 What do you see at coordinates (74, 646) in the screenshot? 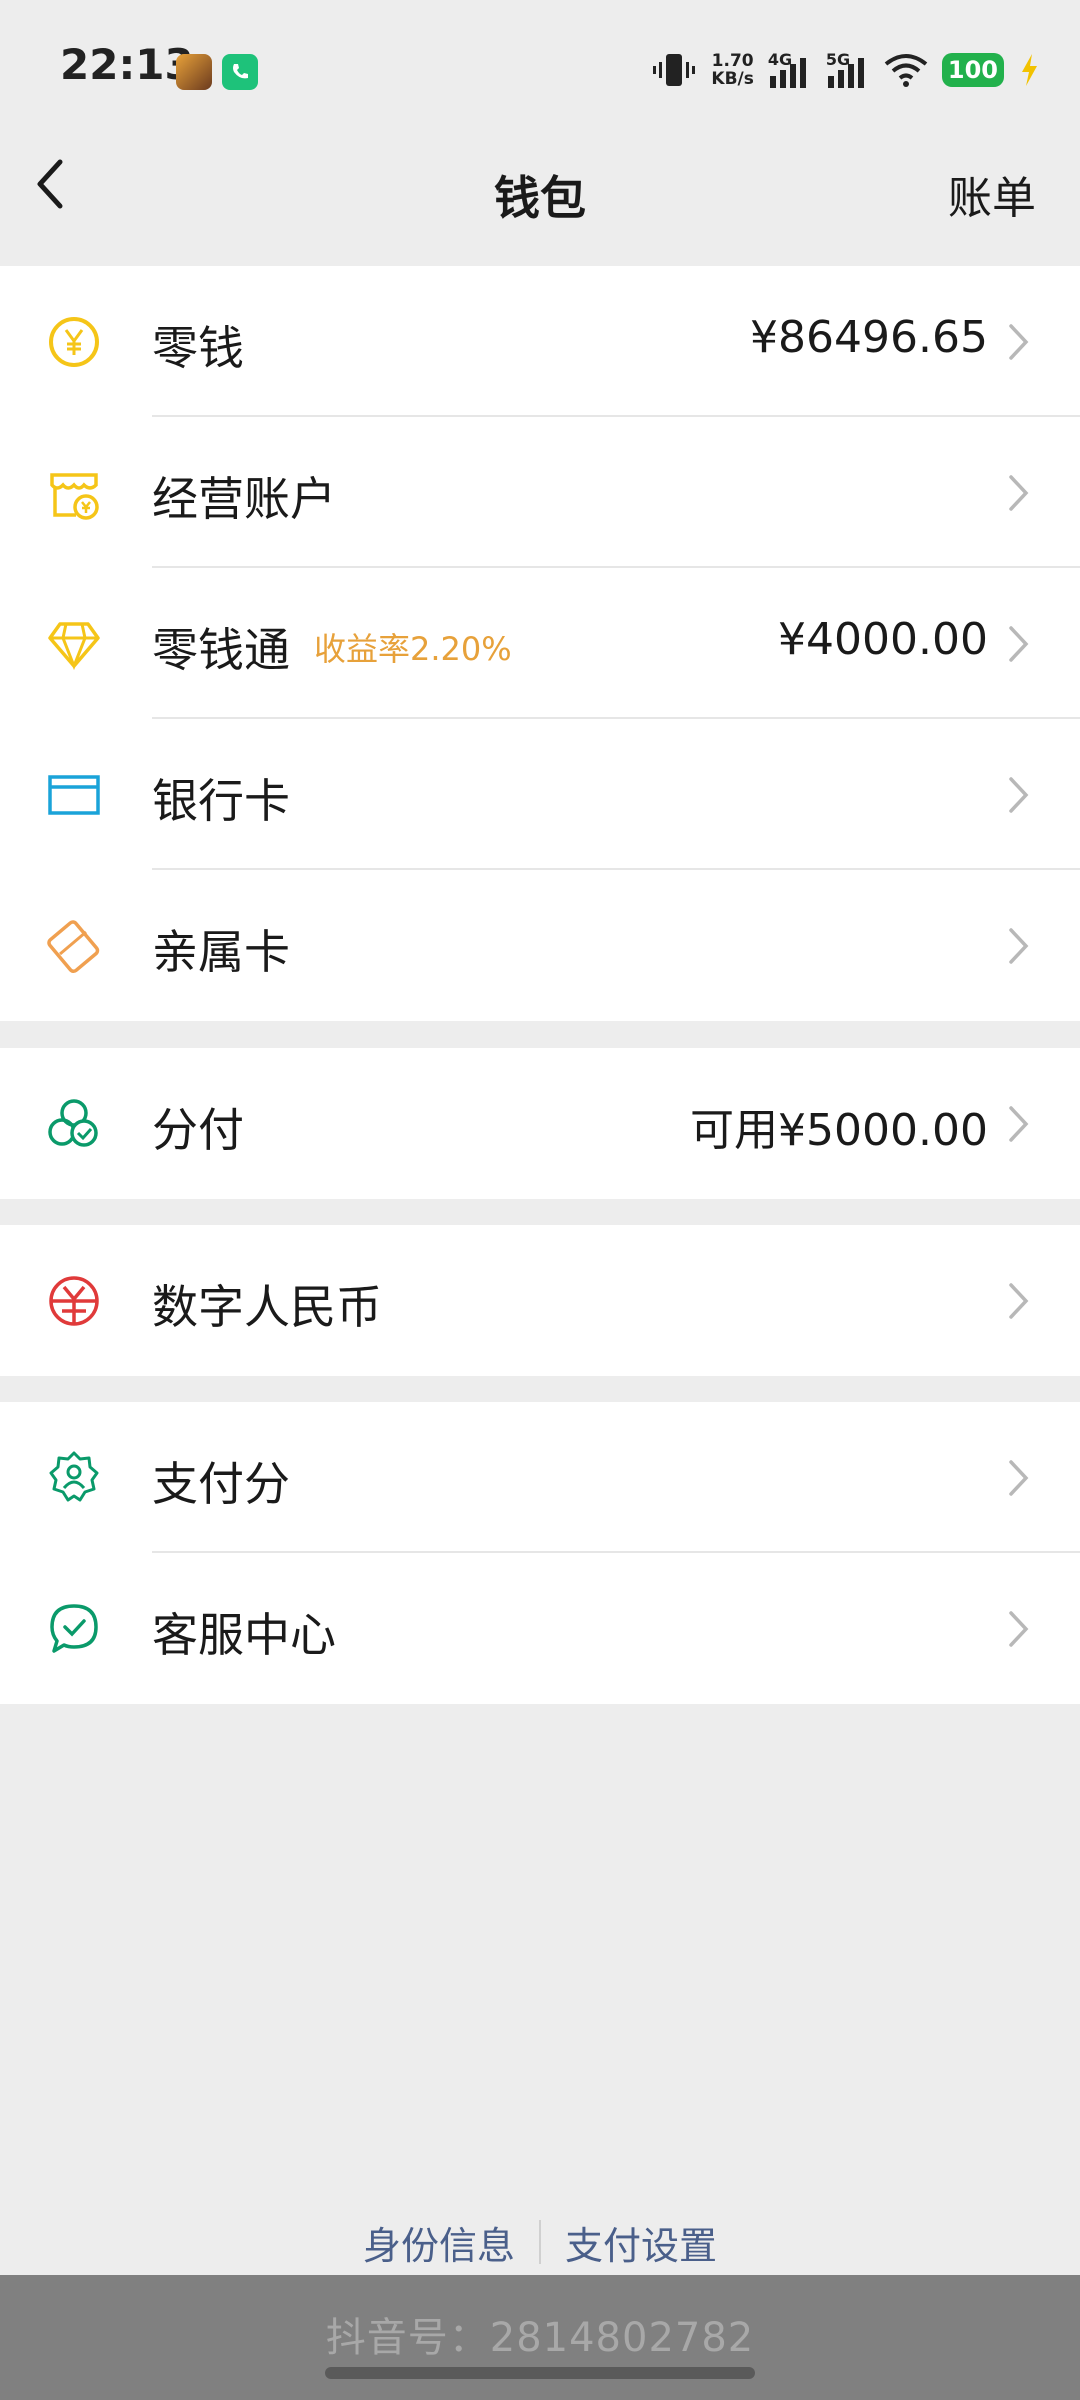
I see `diamond-icon` at bounding box center [74, 646].